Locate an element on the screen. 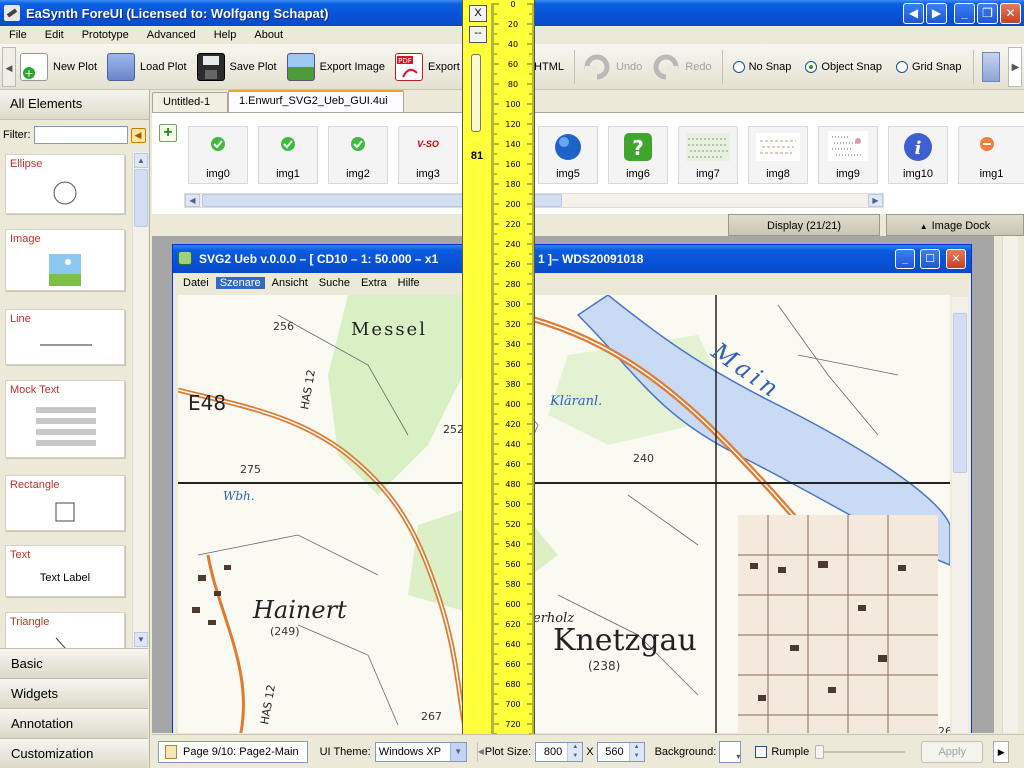  category-customization: Customization is located at coordinates (74, 753).